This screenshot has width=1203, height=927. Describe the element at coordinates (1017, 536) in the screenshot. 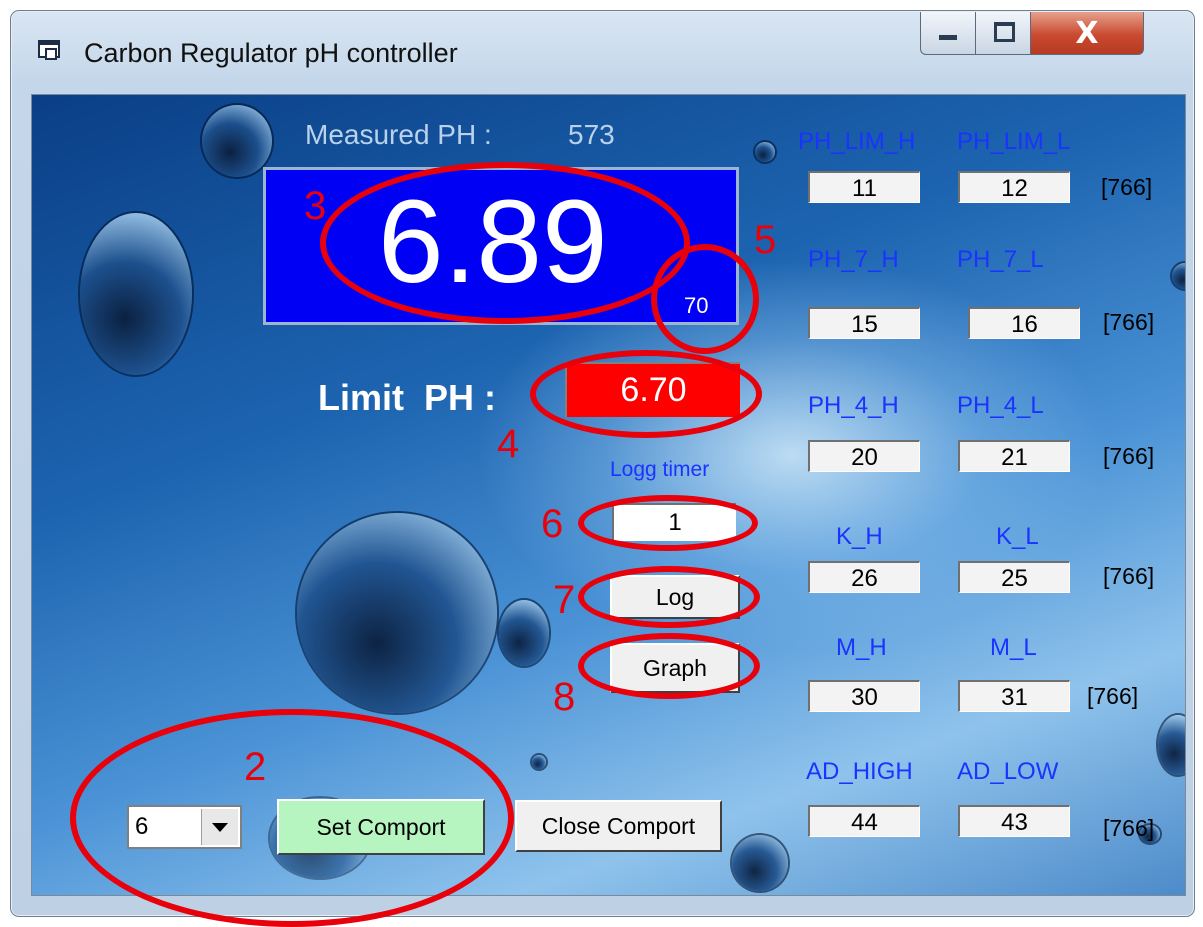

I see `param-label-l: K_L` at that location.